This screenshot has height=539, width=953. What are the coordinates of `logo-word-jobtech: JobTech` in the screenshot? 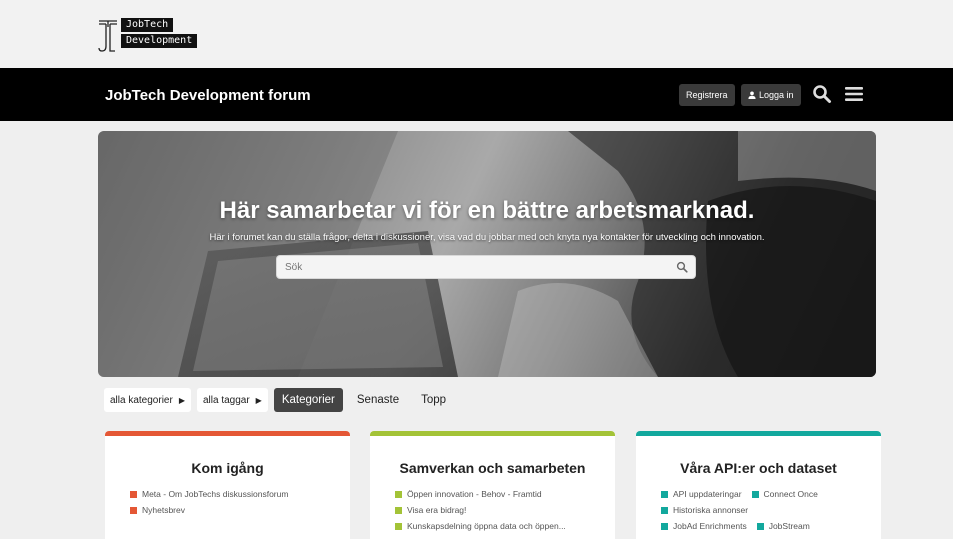 It's located at (147, 25).